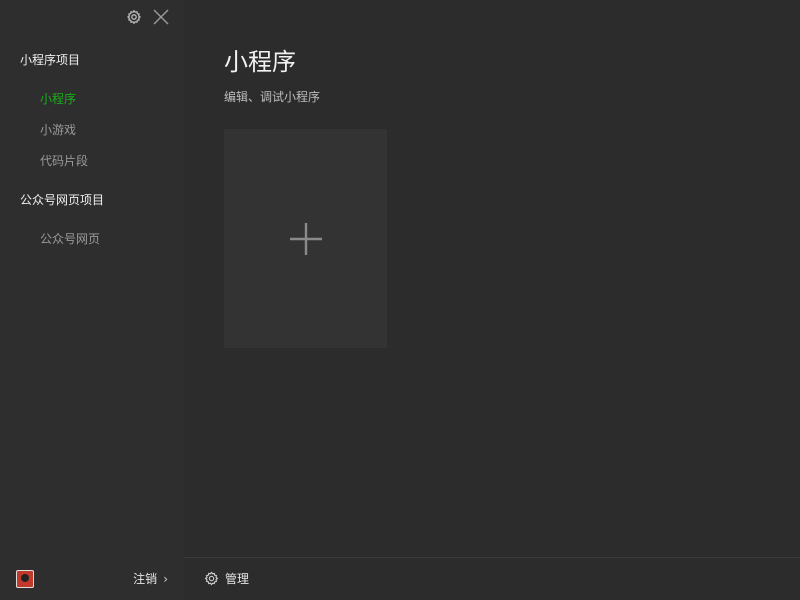  Describe the element at coordinates (70, 238) in the screenshot. I see `sidebar-item-official-account-webpage: 公众号网页` at that location.